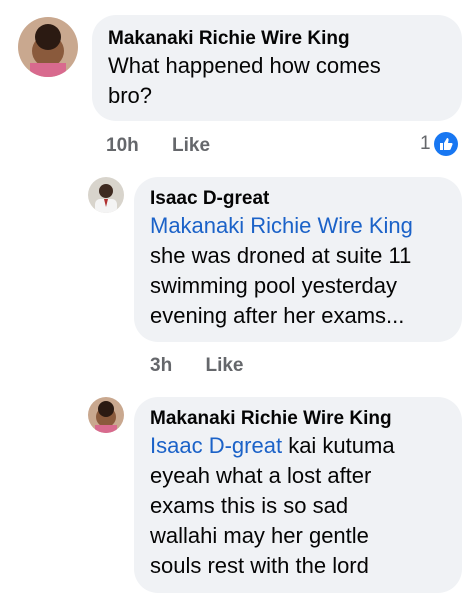 This screenshot has height=597, width=475. I want to click on comment-text-line: exams this is so sad, so click(249, 505).